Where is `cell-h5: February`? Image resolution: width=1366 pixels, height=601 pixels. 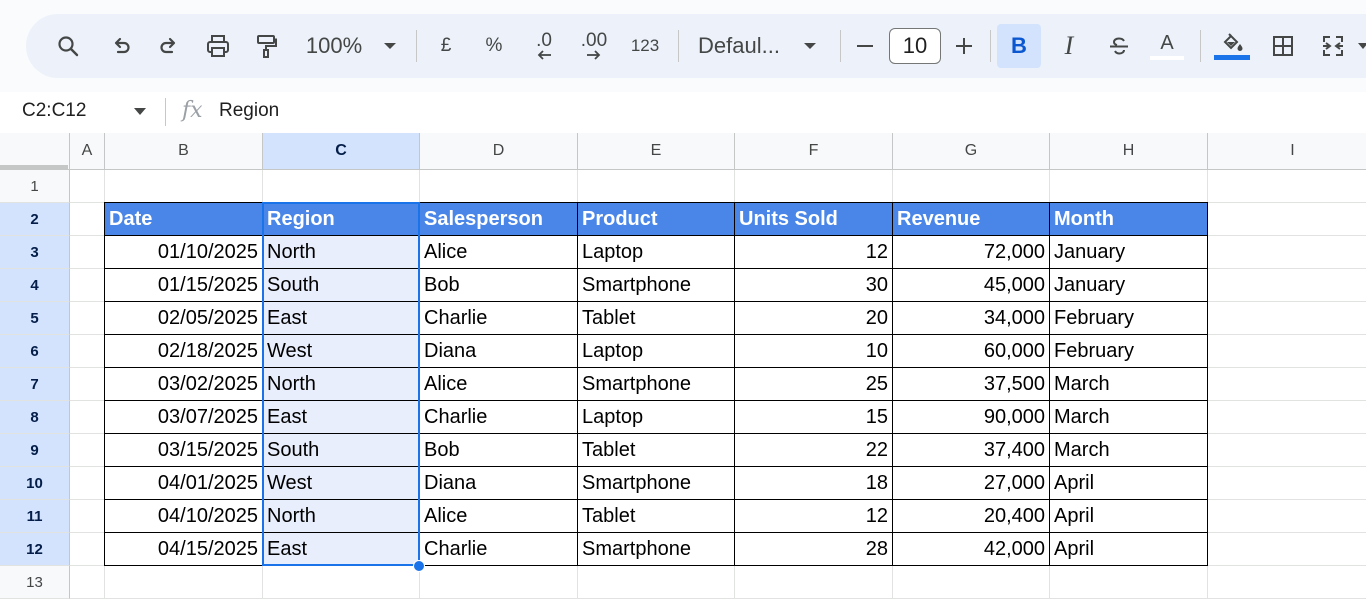
cell-h5: February is located at coordinates (1129, 318).